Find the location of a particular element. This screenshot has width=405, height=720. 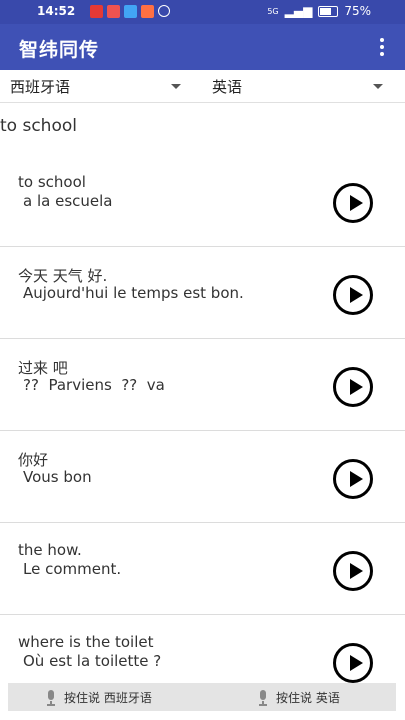

source-text: 今天 天气 好. is located at coordinates (63, 276).